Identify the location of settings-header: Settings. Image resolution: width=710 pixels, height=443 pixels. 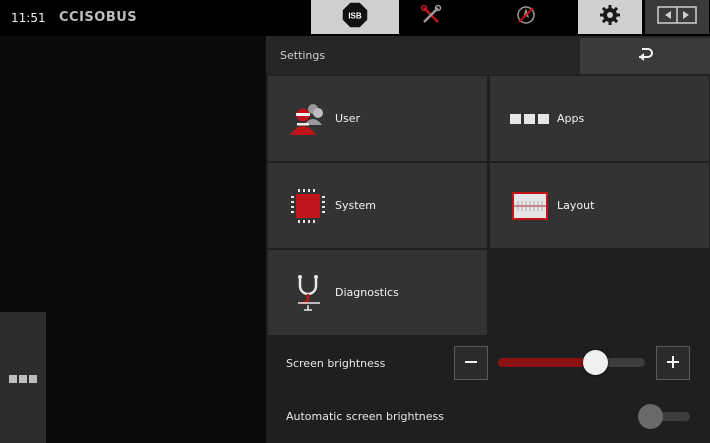
(488, 55).